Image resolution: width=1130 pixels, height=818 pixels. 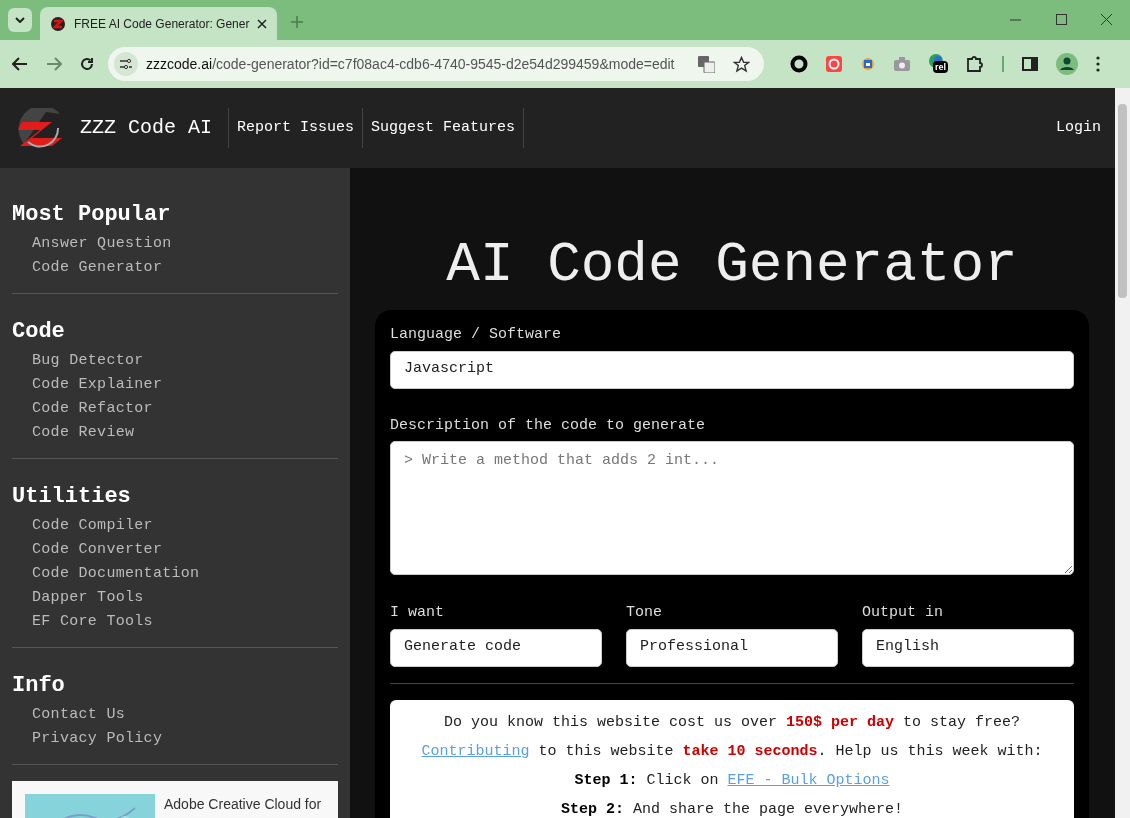 I want to click on select-field: Generate code, so click(x=496, y=647).